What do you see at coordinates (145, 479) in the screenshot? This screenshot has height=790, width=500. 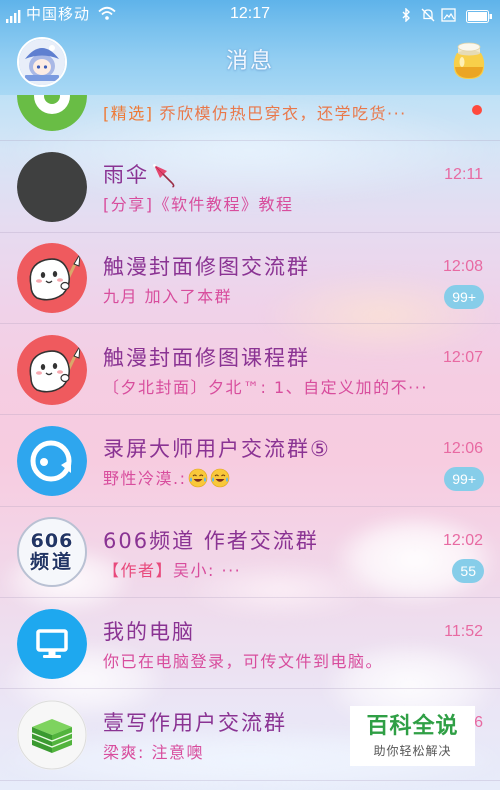 I see `preview-text: 野性冷漠.:` at bounding box center [145, 479].